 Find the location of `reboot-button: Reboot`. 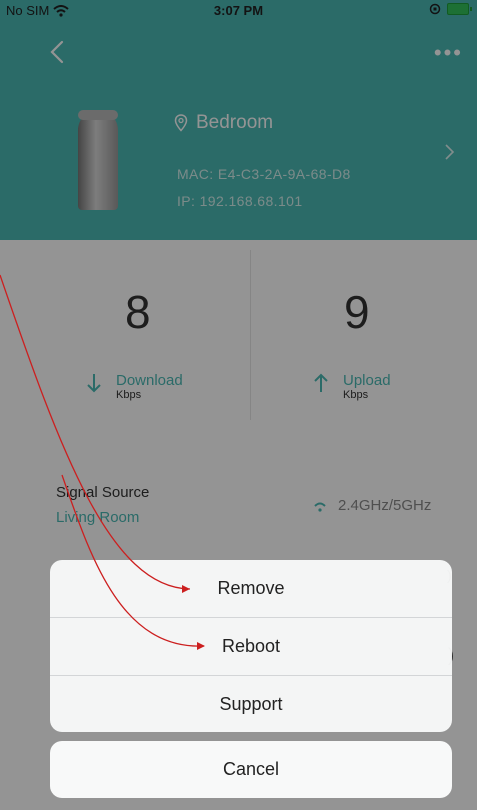

reboot-button: Reboot is located at coordinates (251, 646).